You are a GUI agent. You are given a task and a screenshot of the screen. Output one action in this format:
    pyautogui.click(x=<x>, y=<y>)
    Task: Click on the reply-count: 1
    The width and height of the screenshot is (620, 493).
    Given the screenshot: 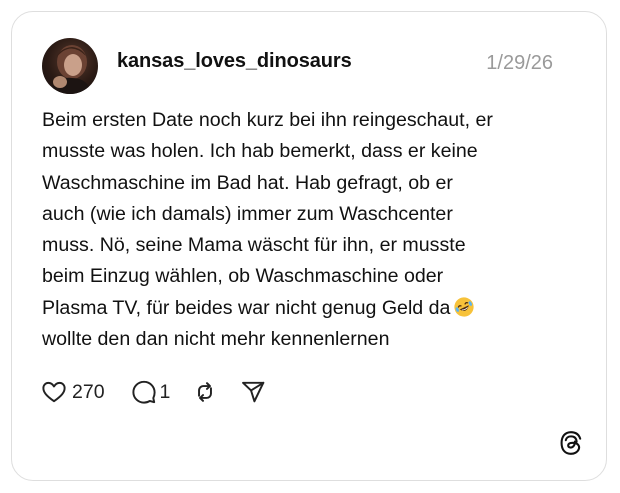 What is the action you would take?
    pyautogui.click(x=165, y=391)
    